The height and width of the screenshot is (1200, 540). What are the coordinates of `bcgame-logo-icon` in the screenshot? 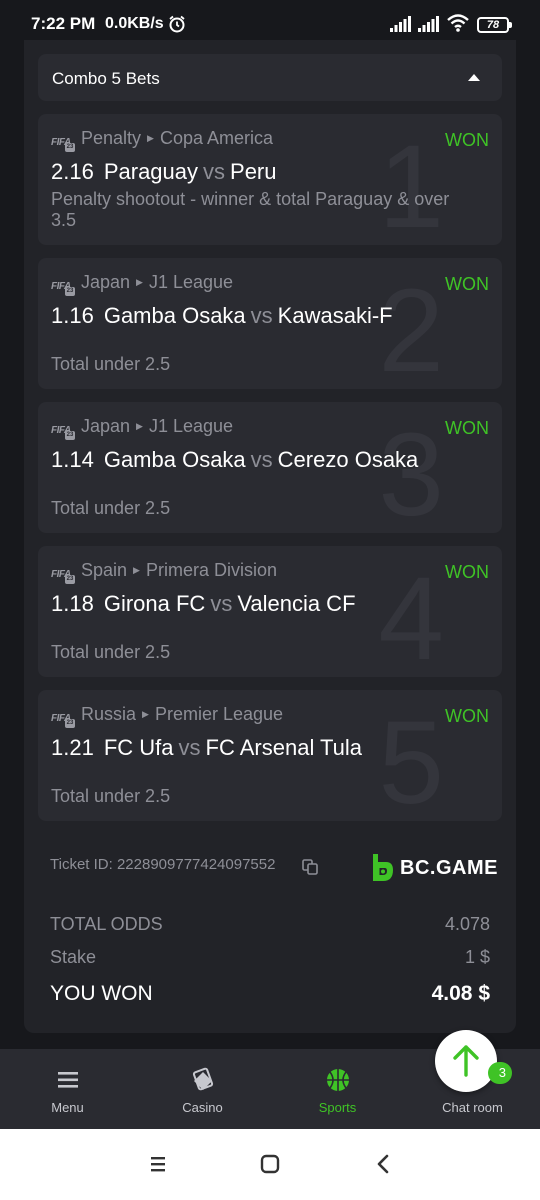 It's located at (383, 867).